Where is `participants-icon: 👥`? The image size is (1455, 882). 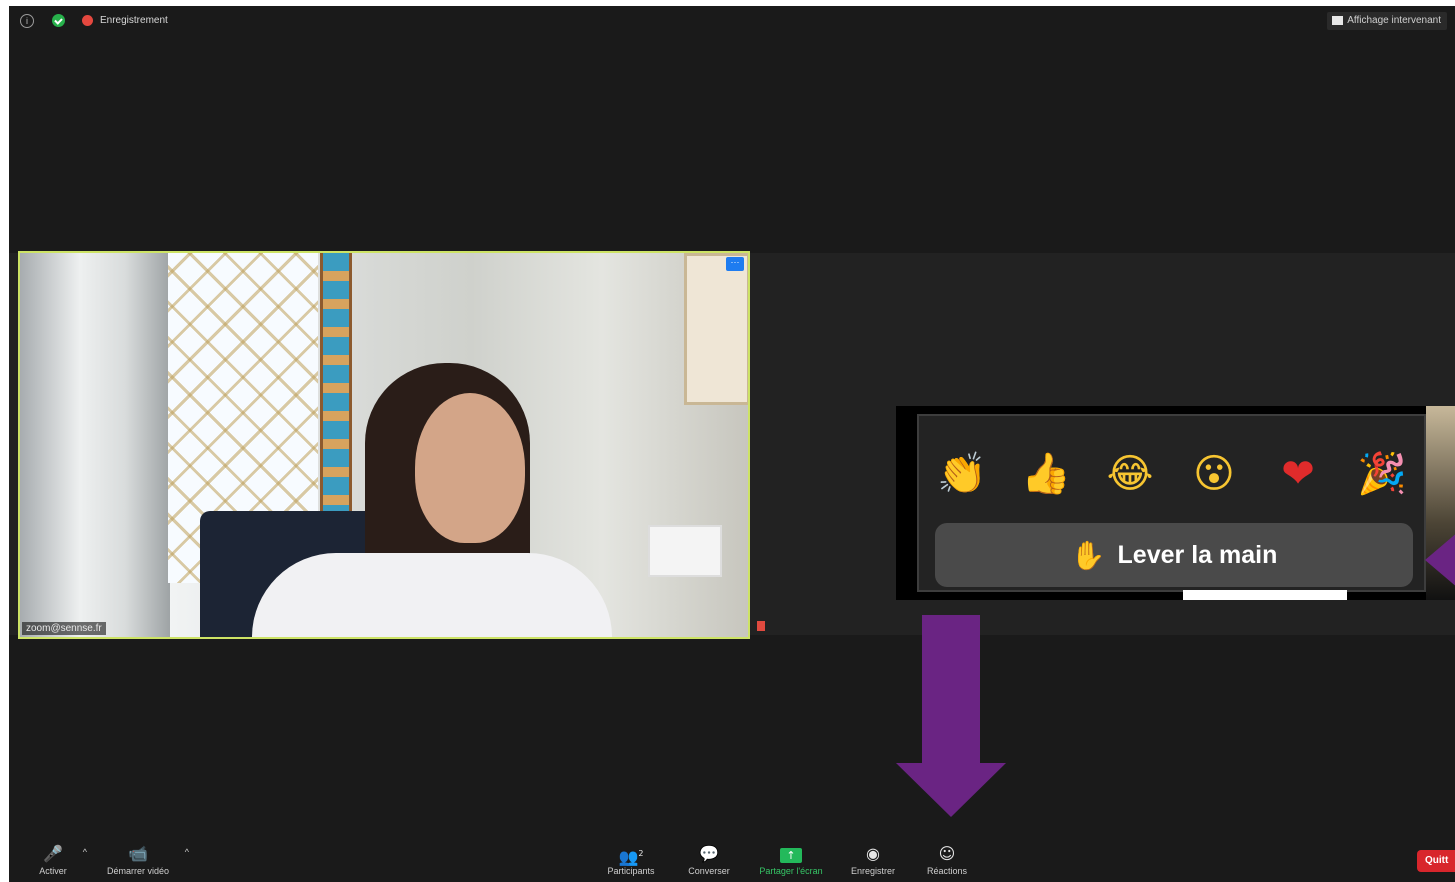
participants-icon: 👥 is located at coordinates (628, 857).